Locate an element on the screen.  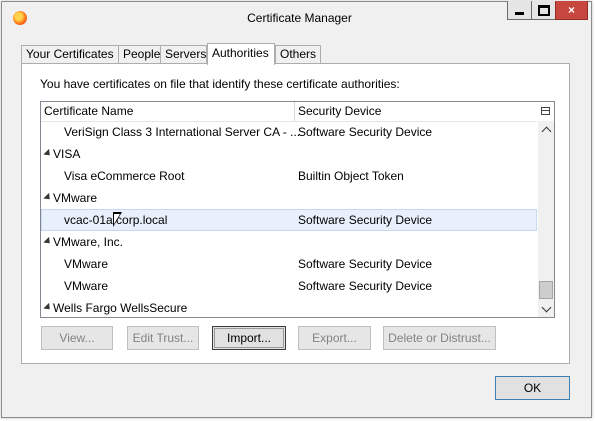
tab-authorities: Authorities is located at coordinates (241, 54).